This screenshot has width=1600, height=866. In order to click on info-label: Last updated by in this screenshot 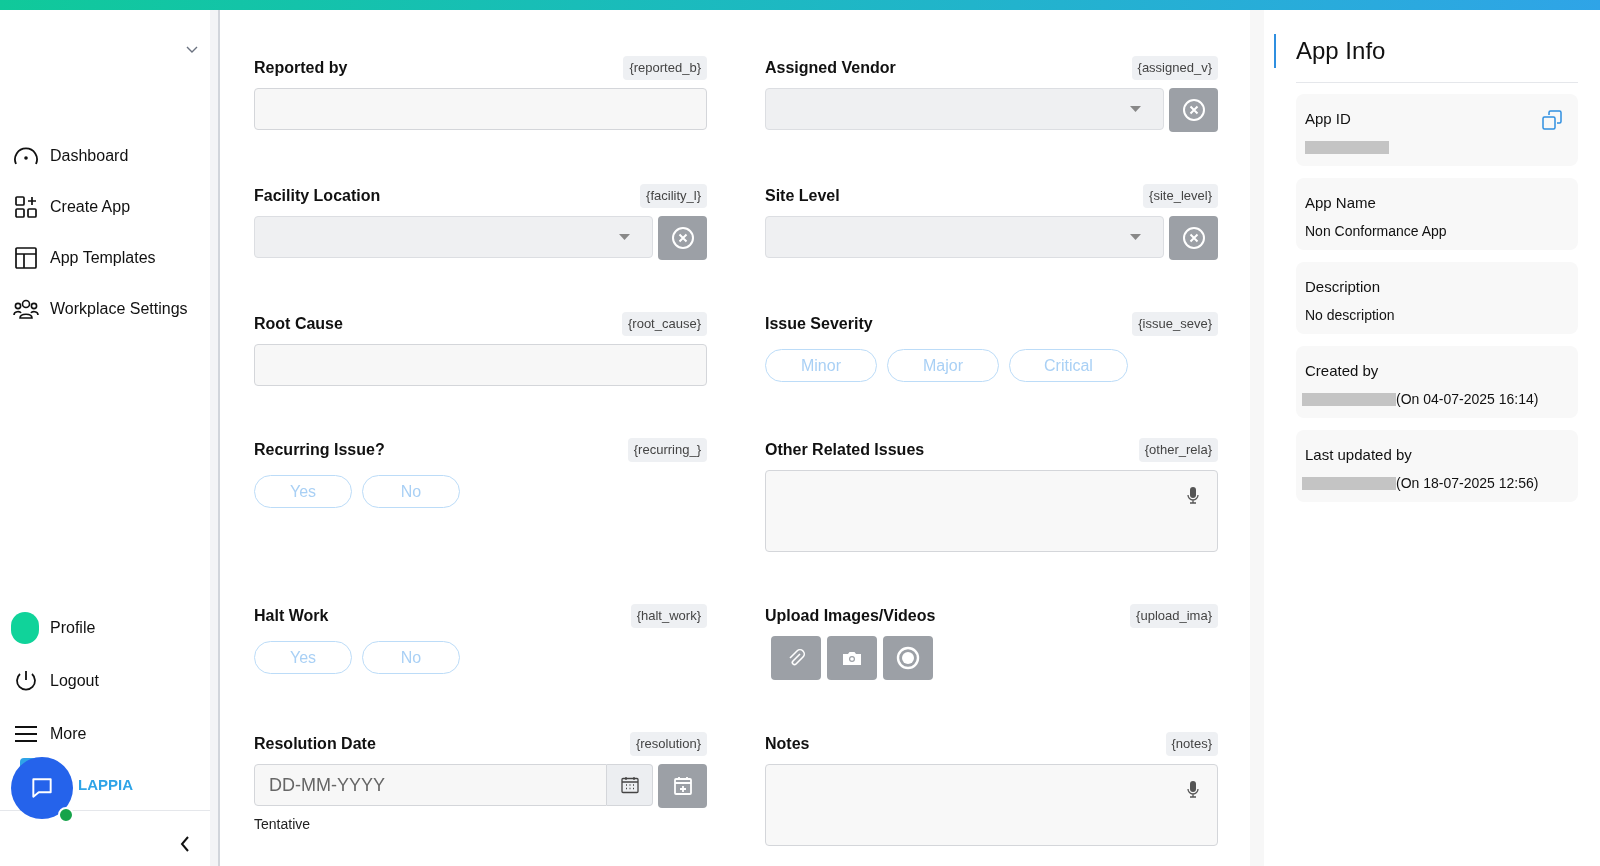, I will do `click(1358, 455)`.